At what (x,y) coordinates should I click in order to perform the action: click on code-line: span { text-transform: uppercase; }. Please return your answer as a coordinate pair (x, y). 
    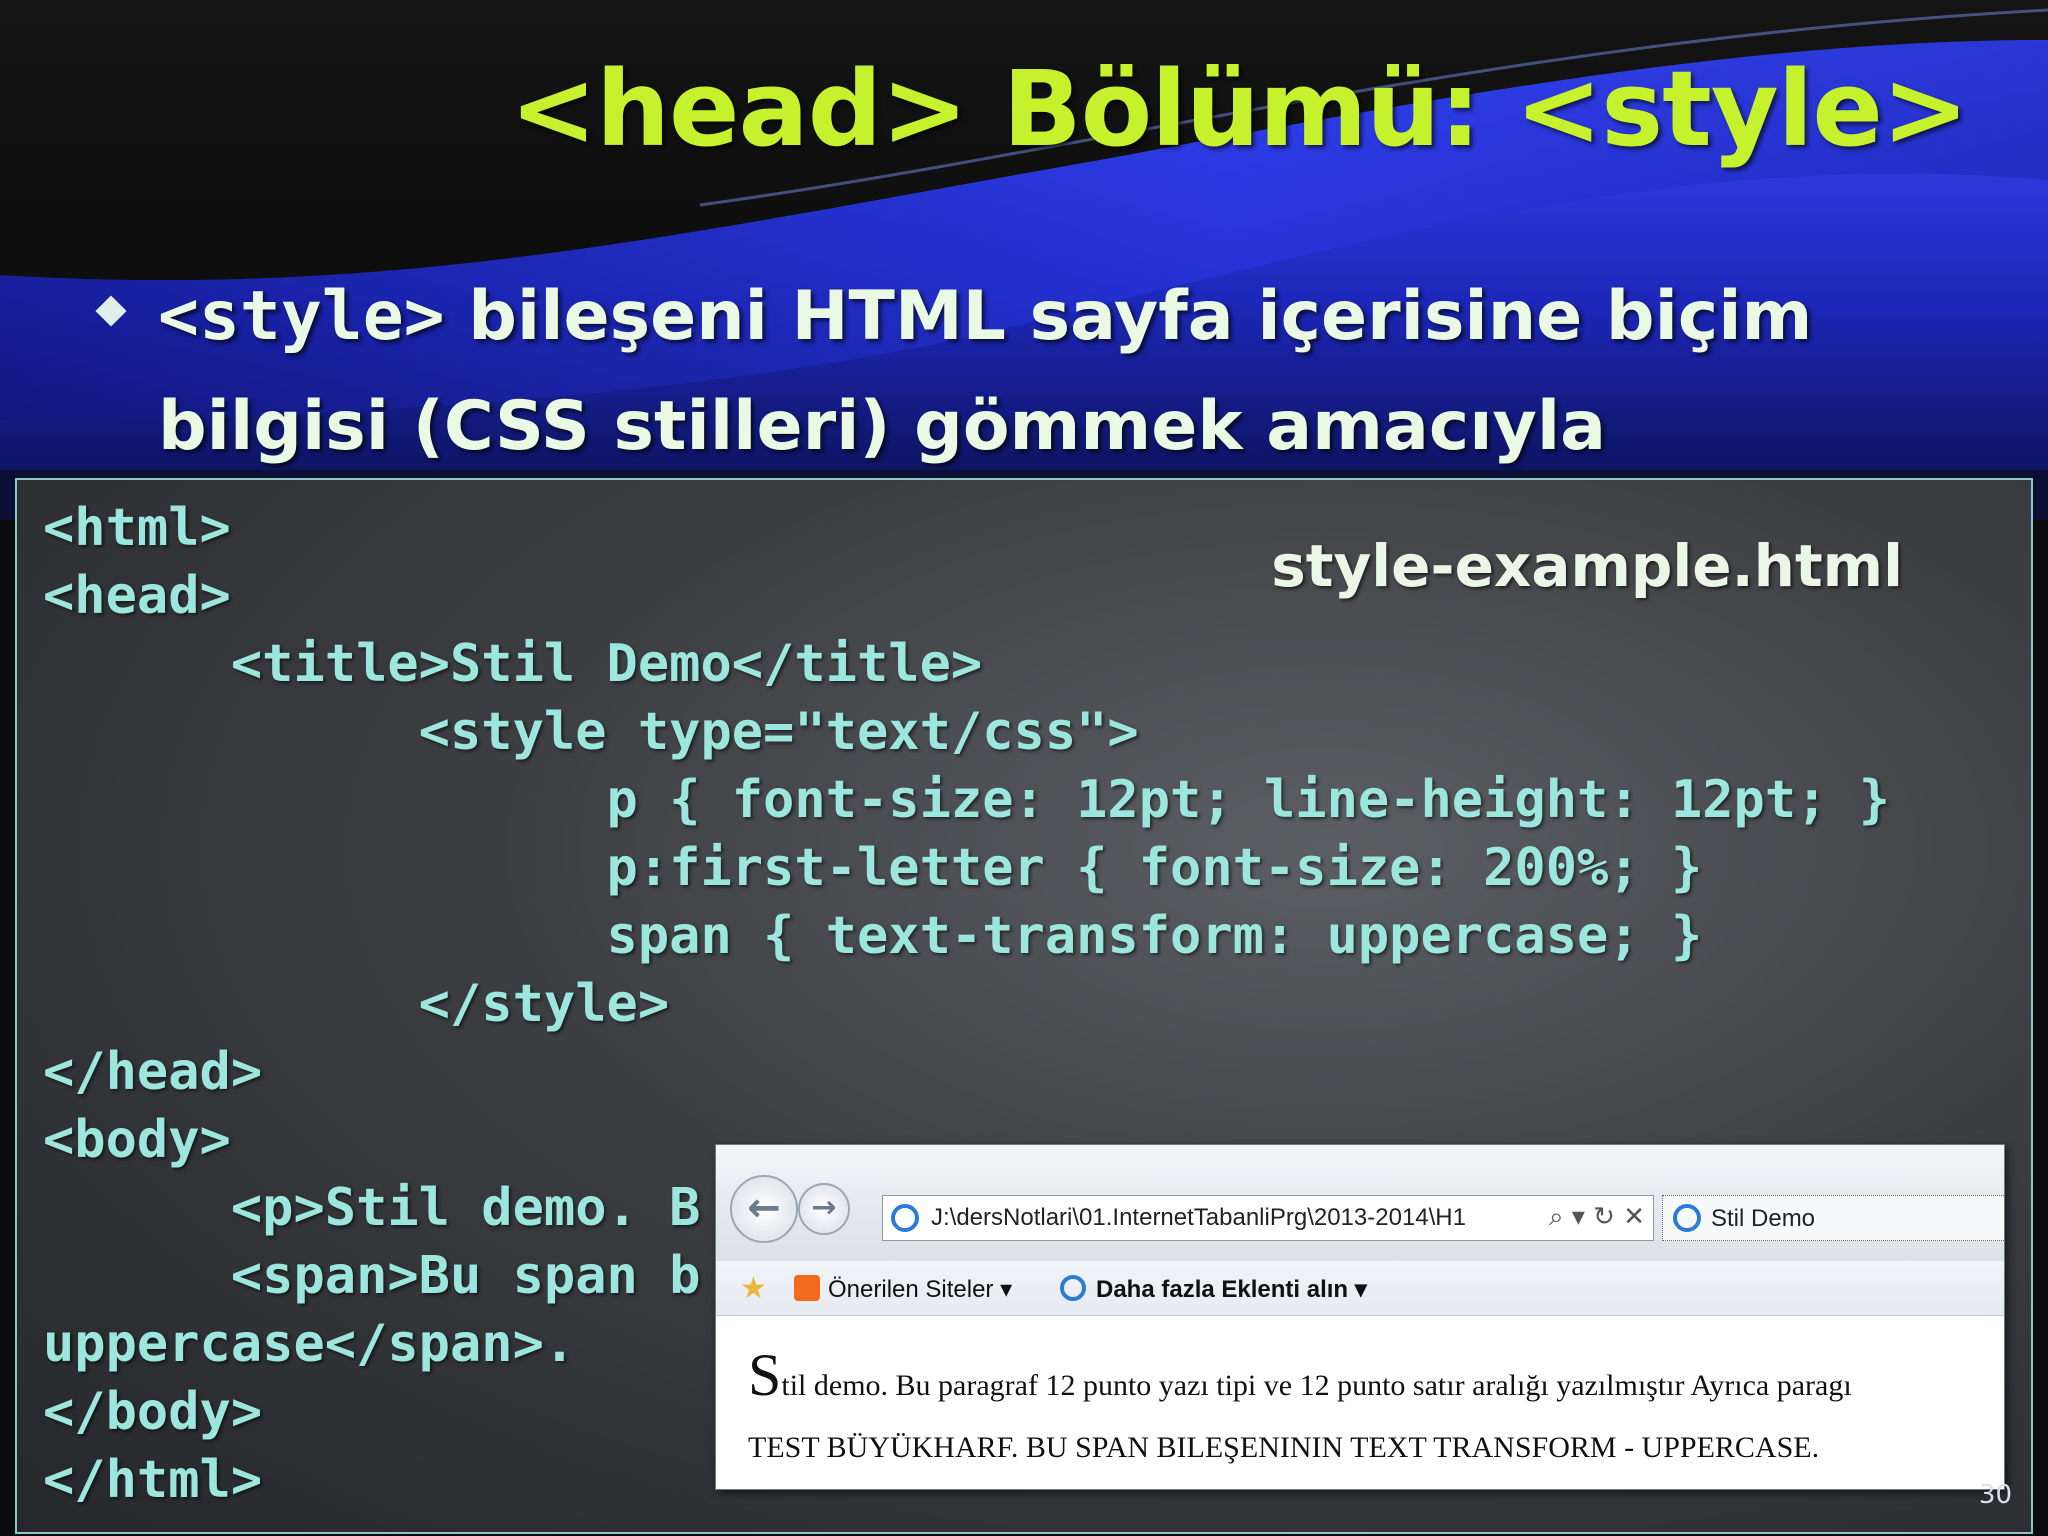
    Looking at the image, I should click on (873, 936).